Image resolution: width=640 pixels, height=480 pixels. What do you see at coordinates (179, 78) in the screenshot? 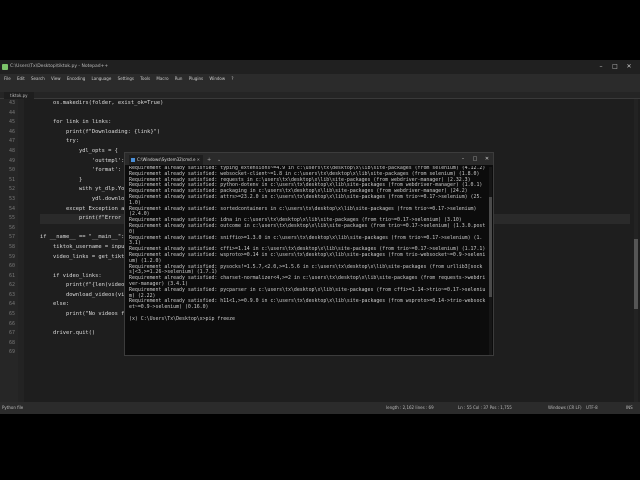
I see `menu-run: Run` at bounding box center [179, 78].